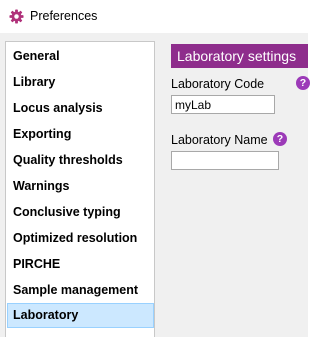 The width and height of the screenshot is (320, 337). I want to click on laboratory-name-help-icon: ?, so click(280, 139).